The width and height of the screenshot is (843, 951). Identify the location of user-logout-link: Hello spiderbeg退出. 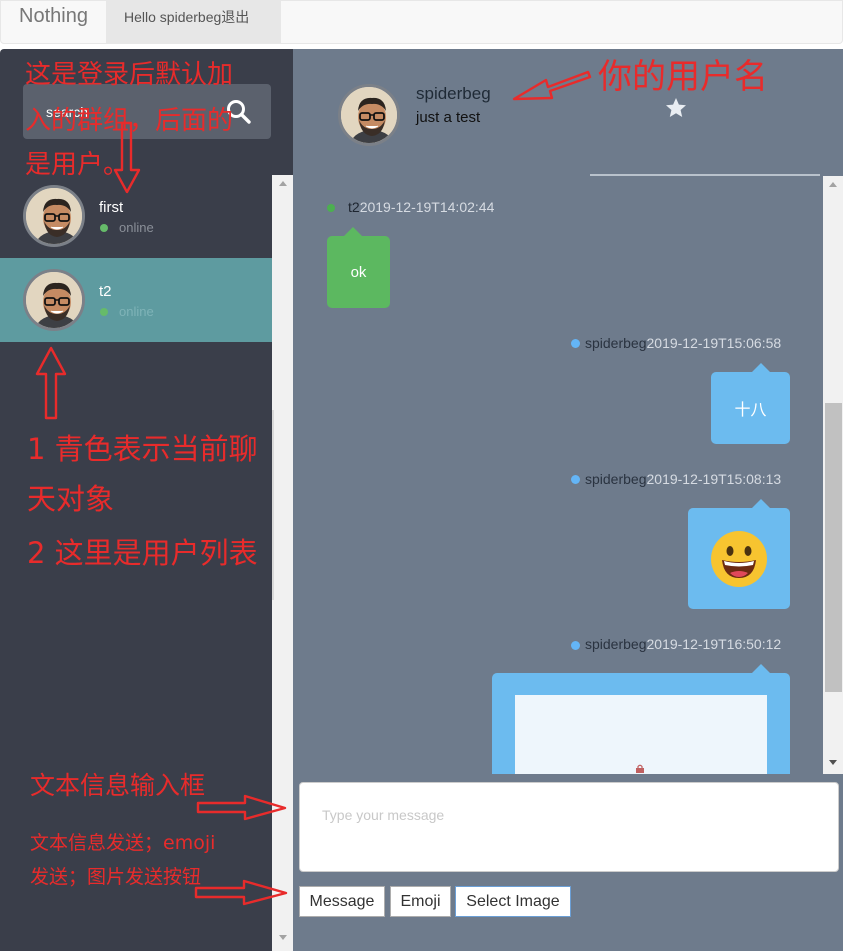
(193, 22).